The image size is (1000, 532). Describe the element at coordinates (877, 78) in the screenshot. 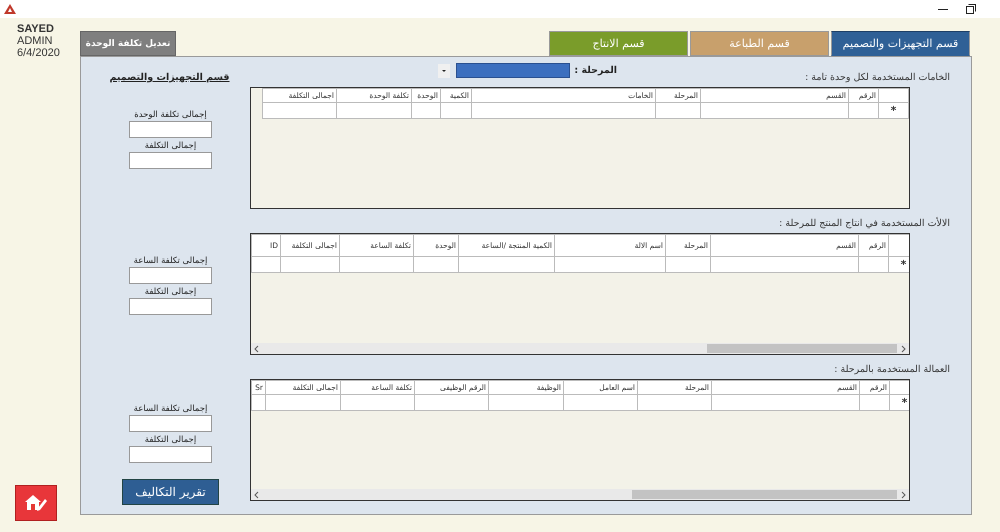

I see `grid-caption: الخامات المستخدمة لكل وحدة تامة :` at that location.